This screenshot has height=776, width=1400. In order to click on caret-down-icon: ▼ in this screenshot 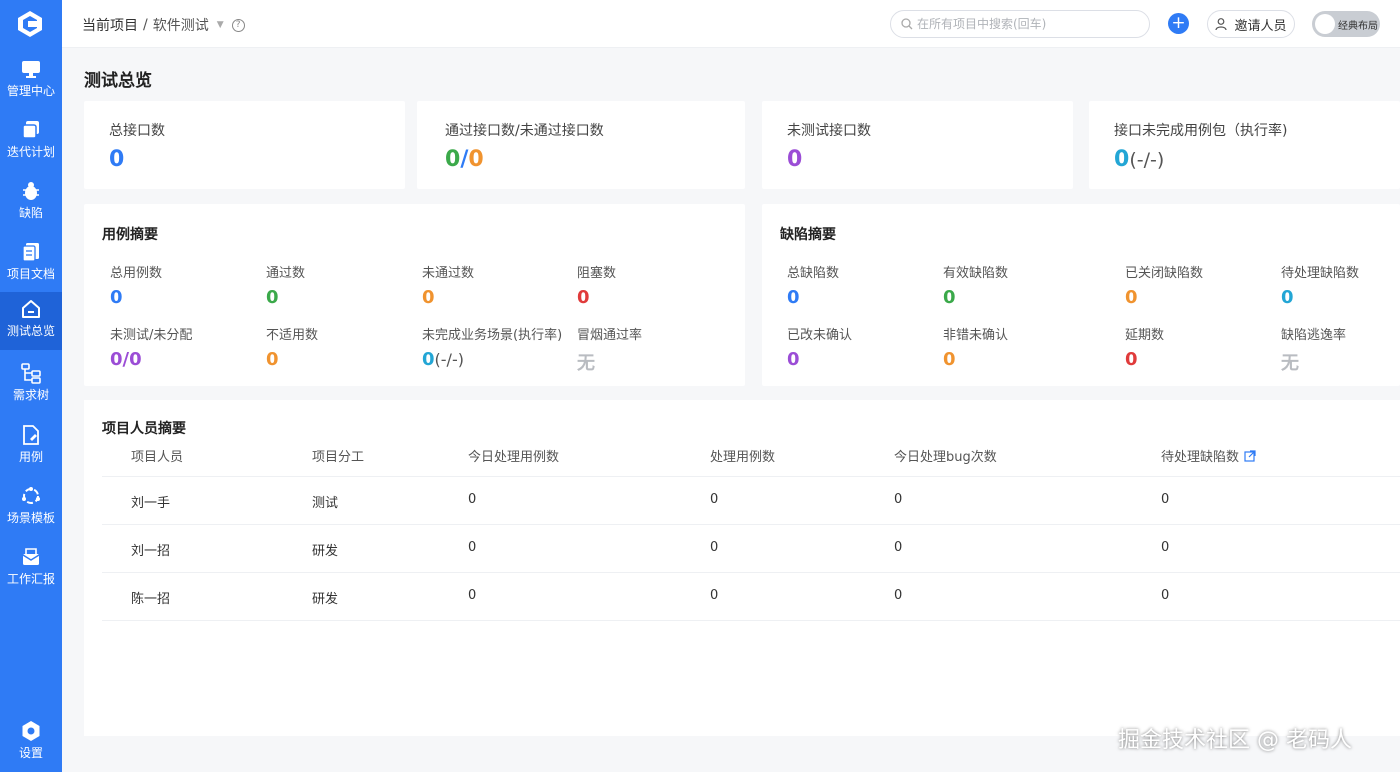, I will do `click(220, 25)`.